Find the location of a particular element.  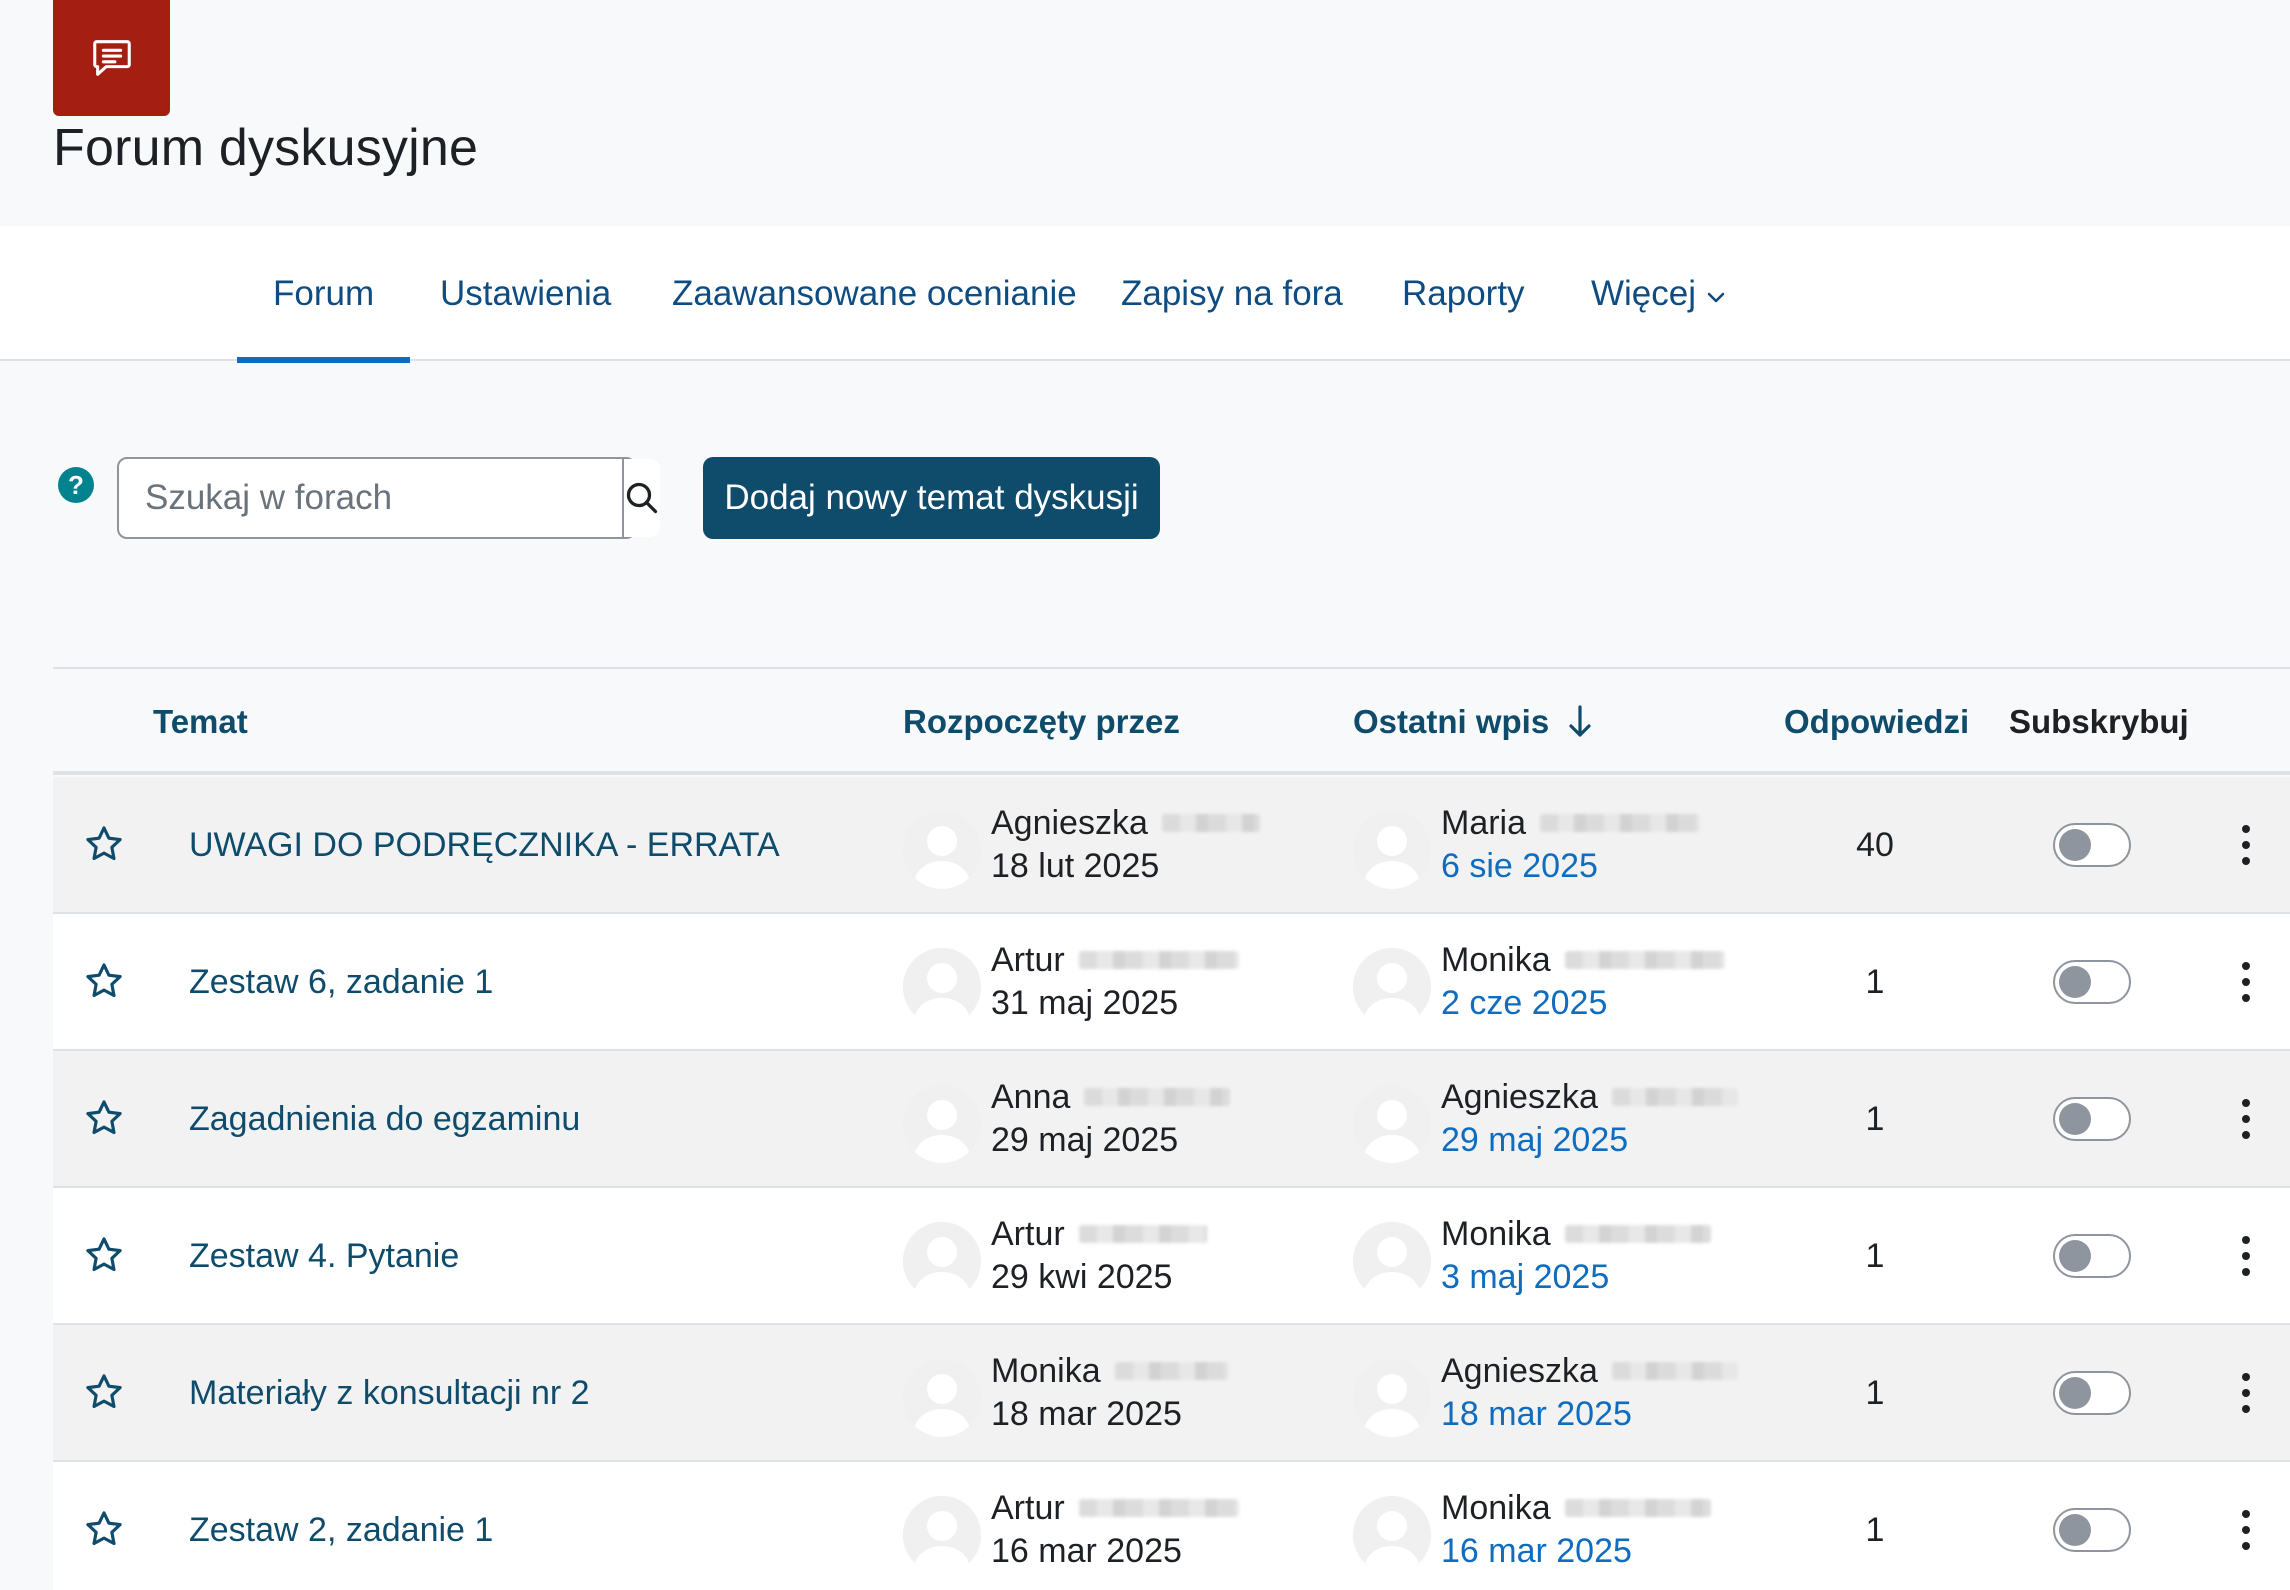

tab-label: Więcej is located at coordinates (1644, 293).